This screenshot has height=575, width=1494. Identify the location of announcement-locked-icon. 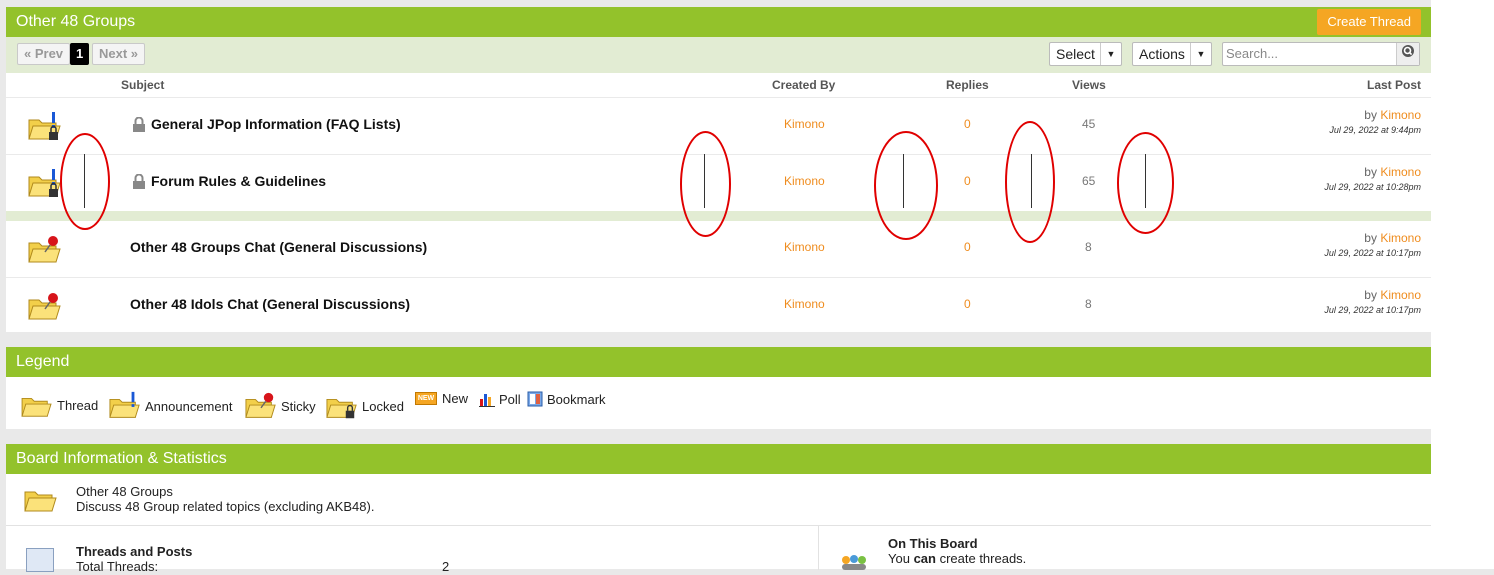
(44, 126).